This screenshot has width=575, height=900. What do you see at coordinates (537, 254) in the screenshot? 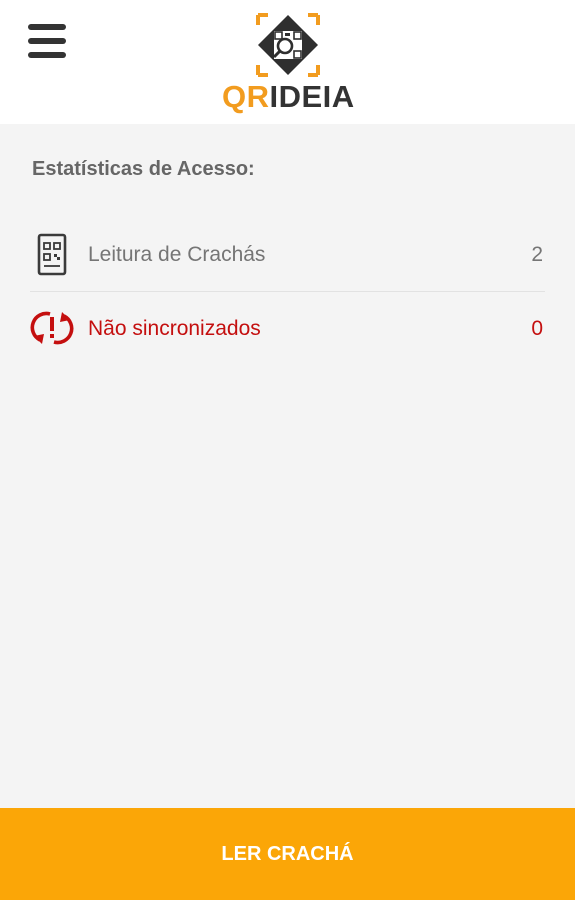
I see `stat-value-badge-reads: 2` at bounding box center [537, 254].